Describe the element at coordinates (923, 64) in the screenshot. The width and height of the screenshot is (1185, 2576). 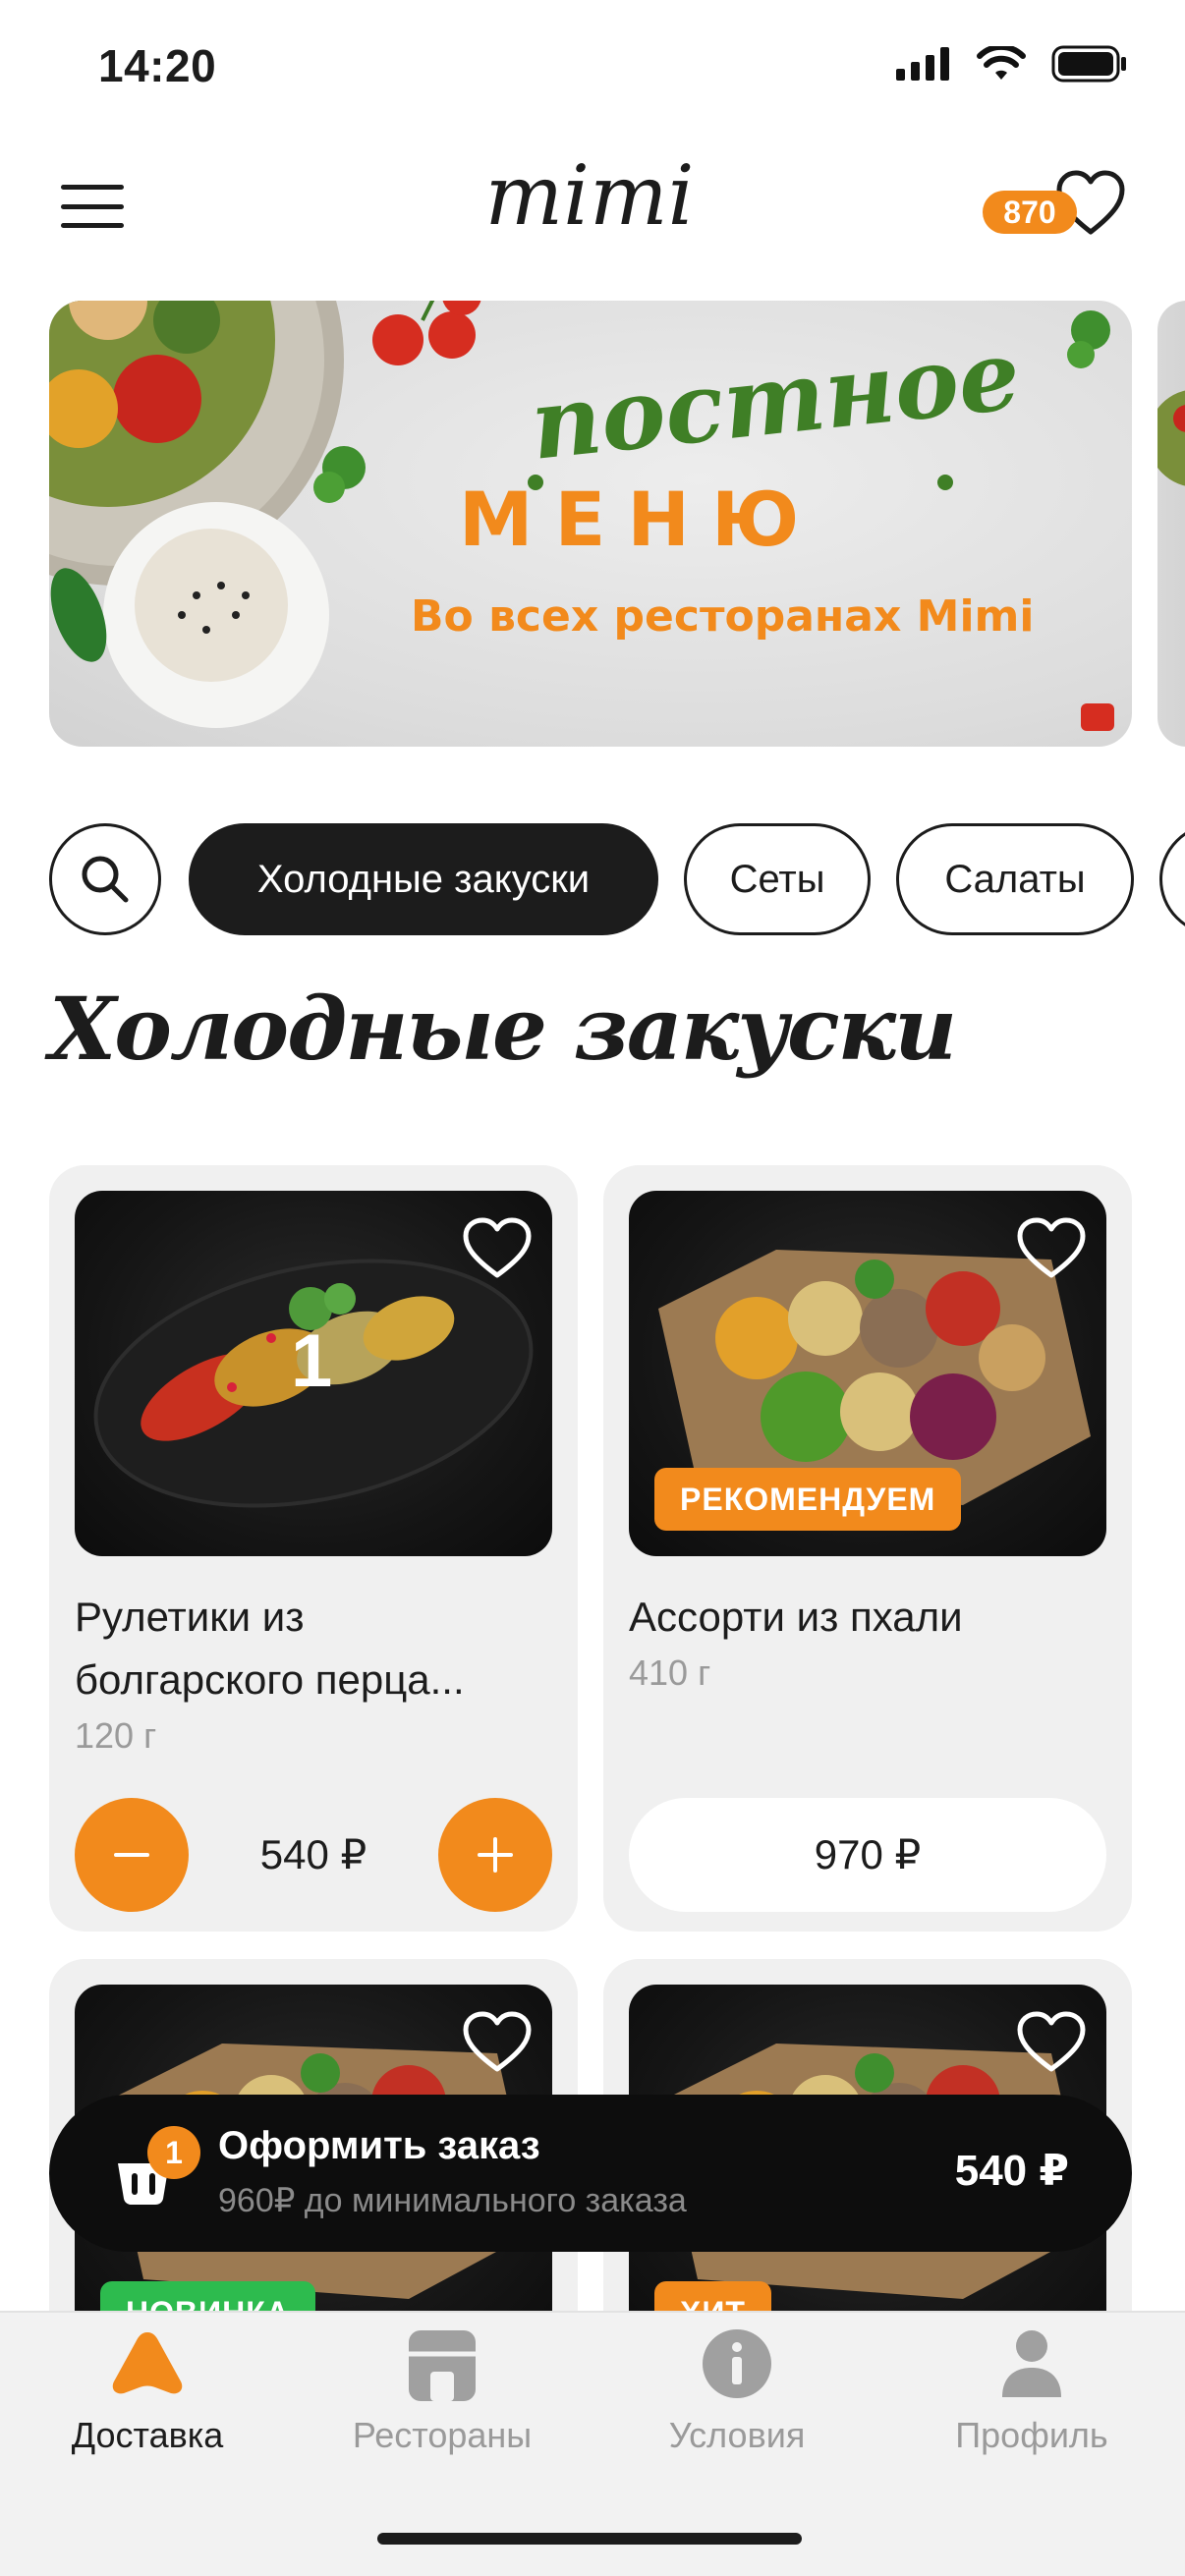
I see `signal-icon` at that location.